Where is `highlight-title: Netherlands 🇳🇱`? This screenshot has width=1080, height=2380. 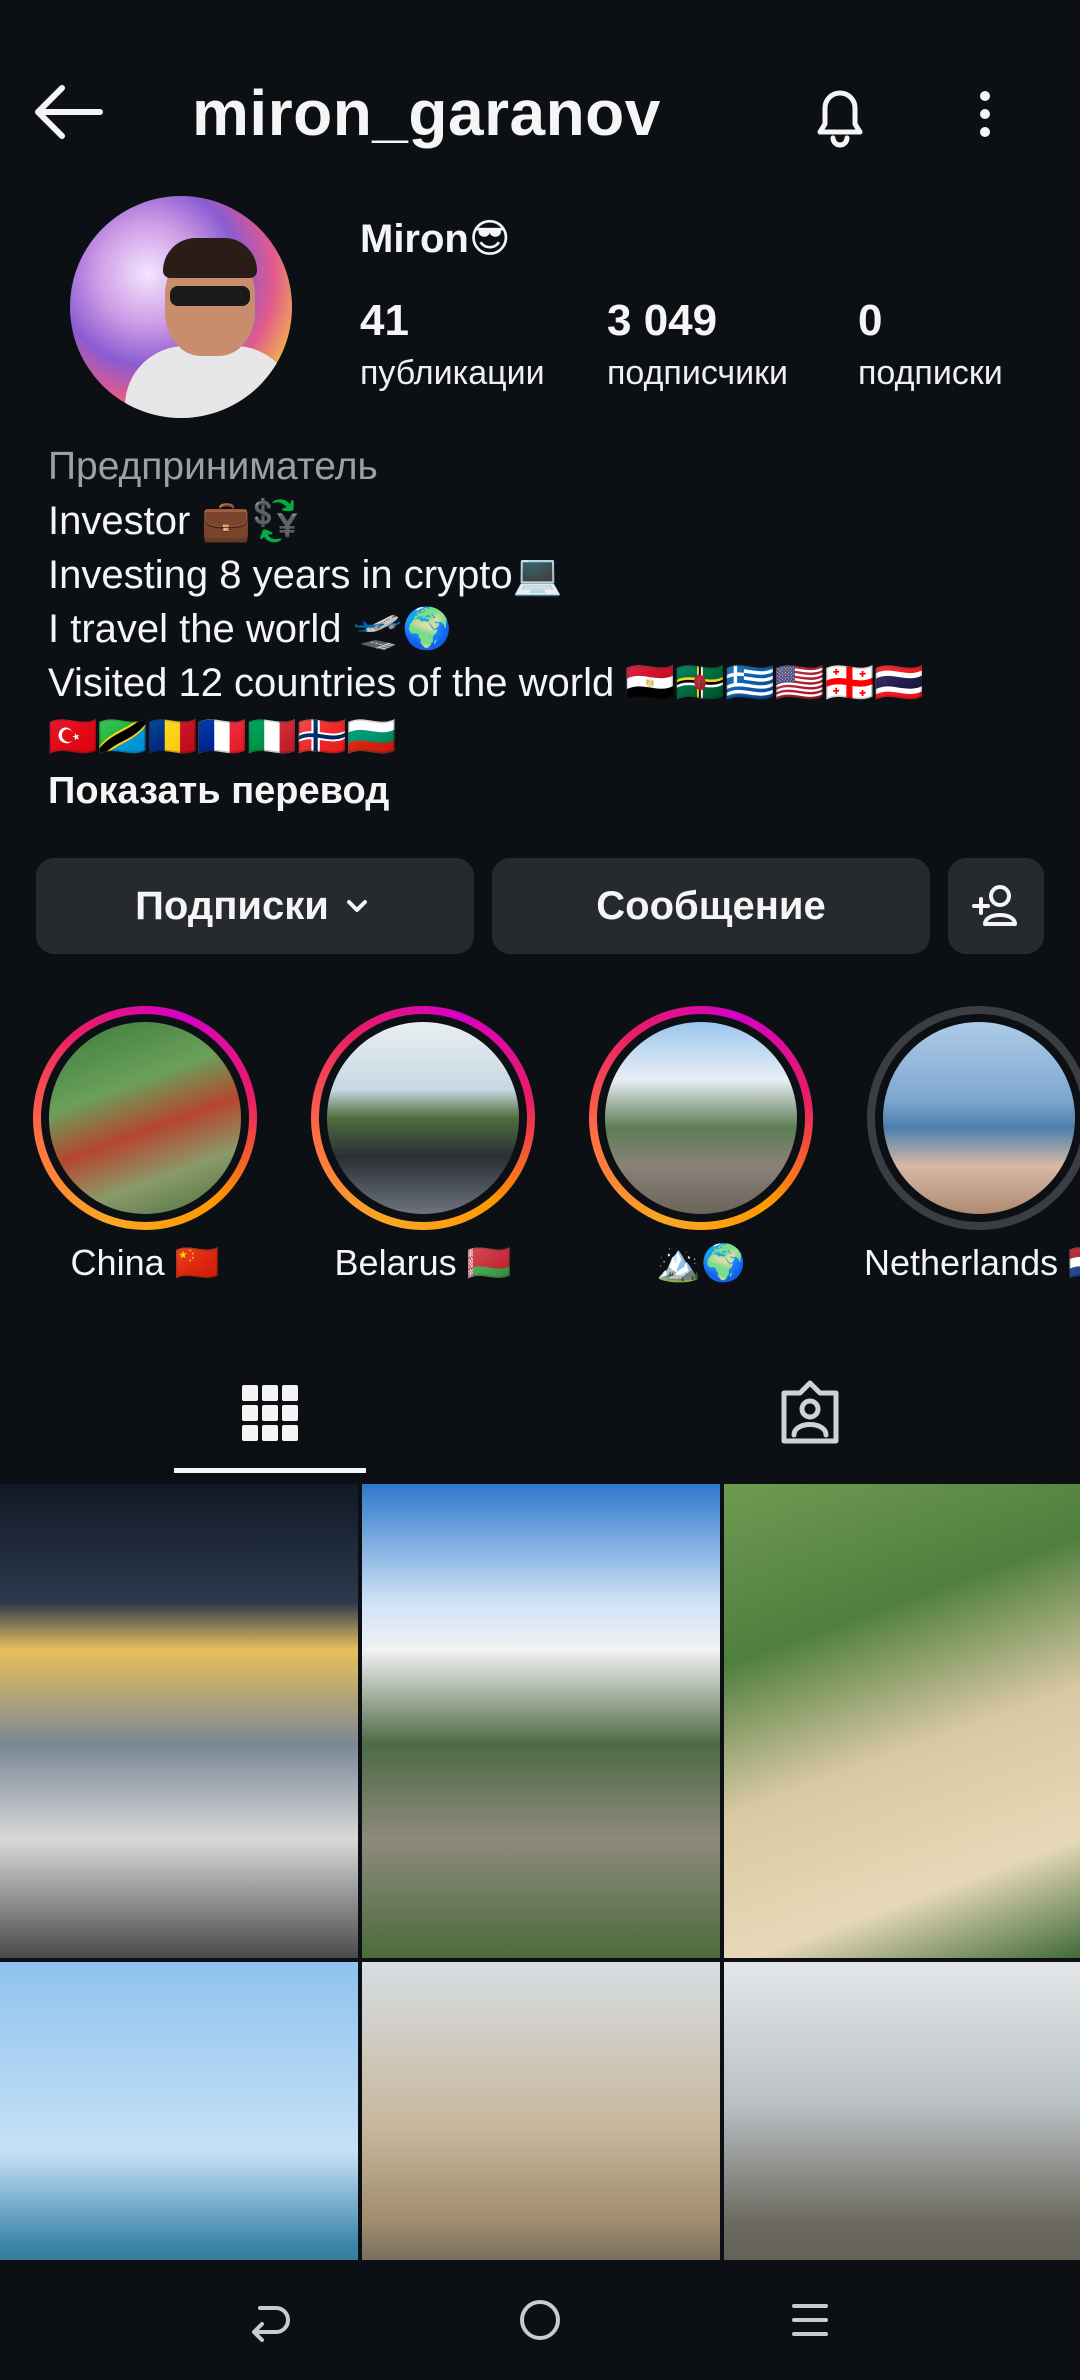 highlight-title: Netherlands 🇳🇱 is located at coordinates (972, 1262).